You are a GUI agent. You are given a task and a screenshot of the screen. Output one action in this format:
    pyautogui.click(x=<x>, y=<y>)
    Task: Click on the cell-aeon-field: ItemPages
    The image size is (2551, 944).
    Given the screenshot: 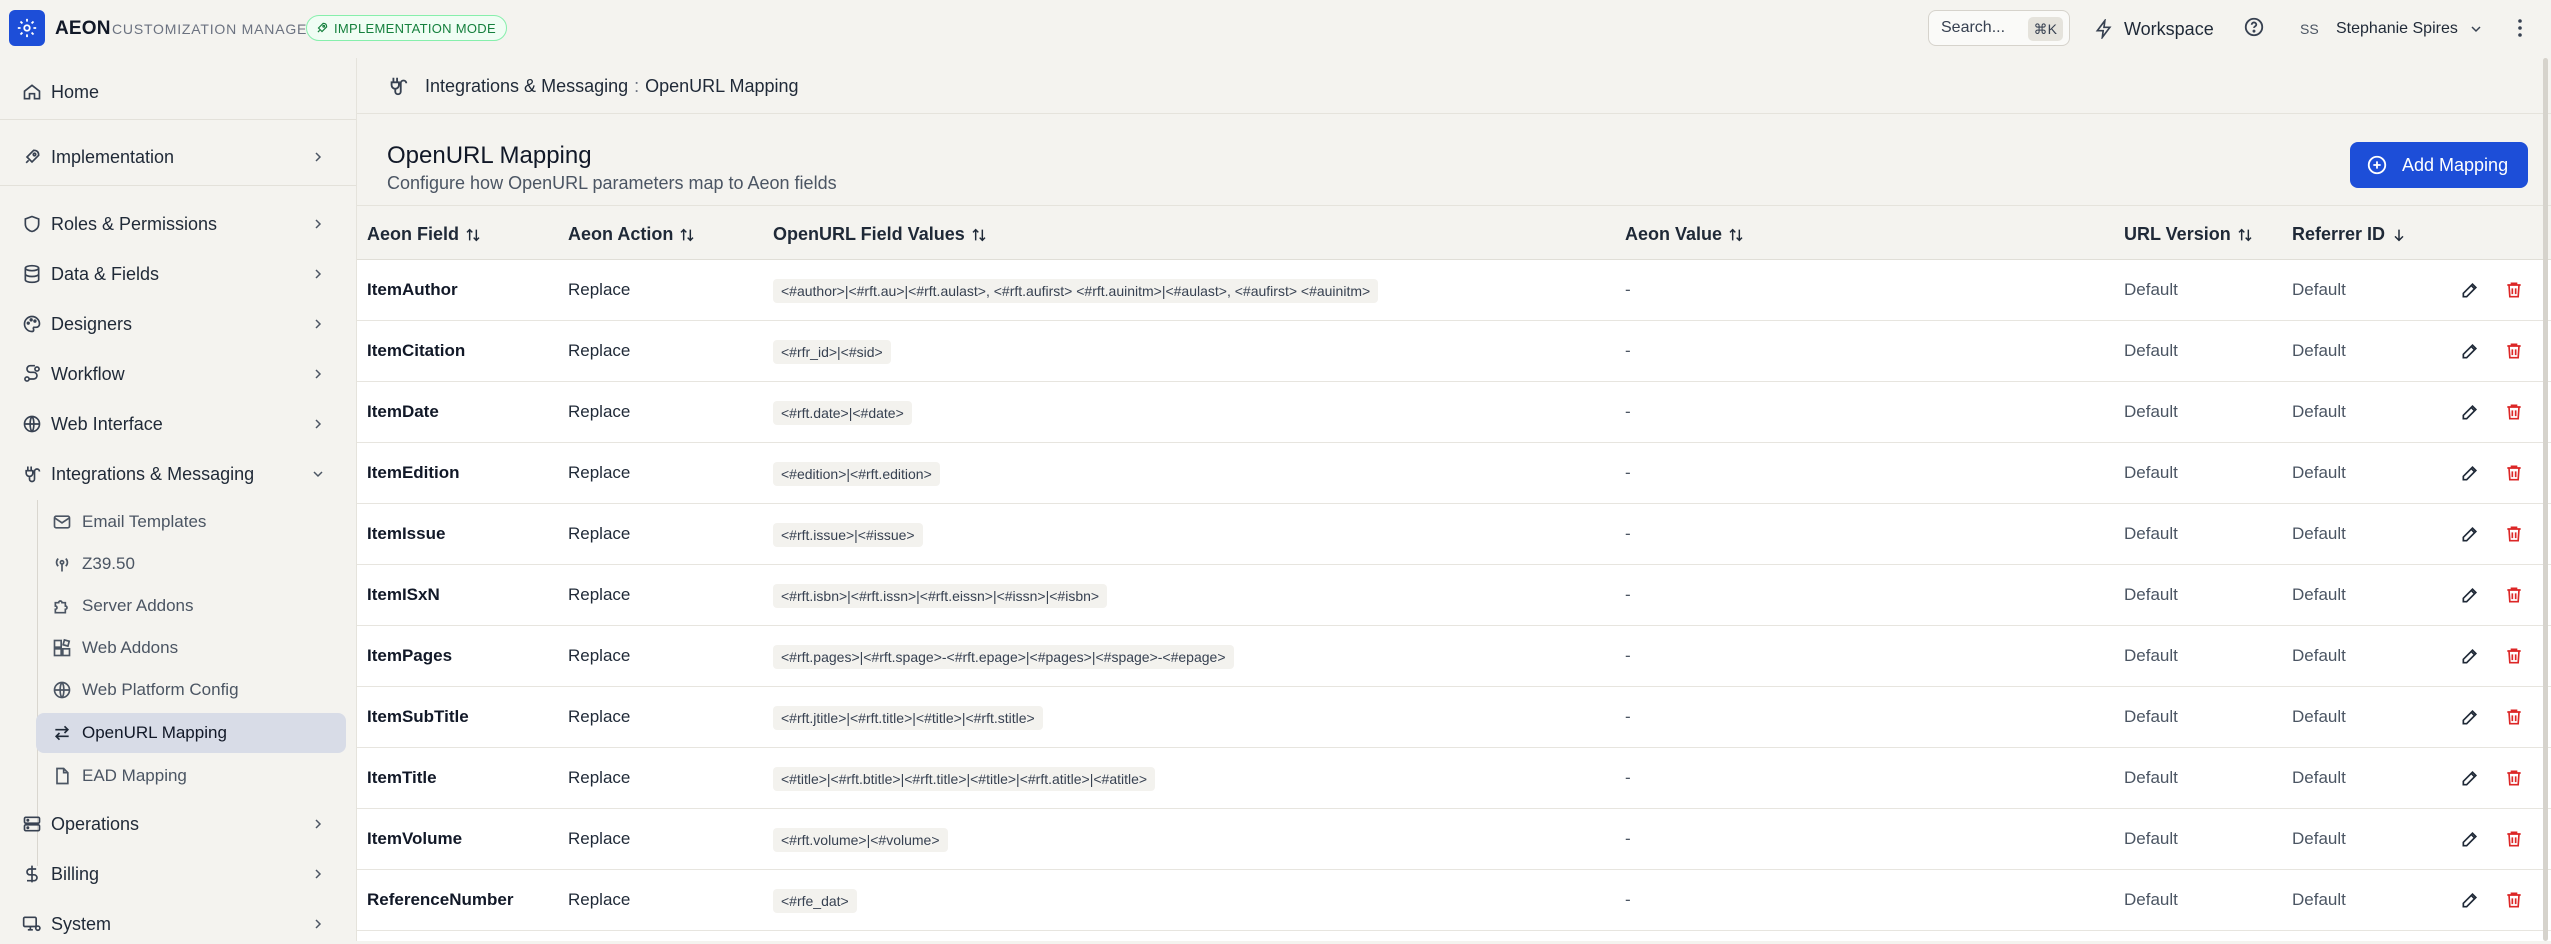 What is the action you would take?
    pyautogui.click(x=410, y=655)
    